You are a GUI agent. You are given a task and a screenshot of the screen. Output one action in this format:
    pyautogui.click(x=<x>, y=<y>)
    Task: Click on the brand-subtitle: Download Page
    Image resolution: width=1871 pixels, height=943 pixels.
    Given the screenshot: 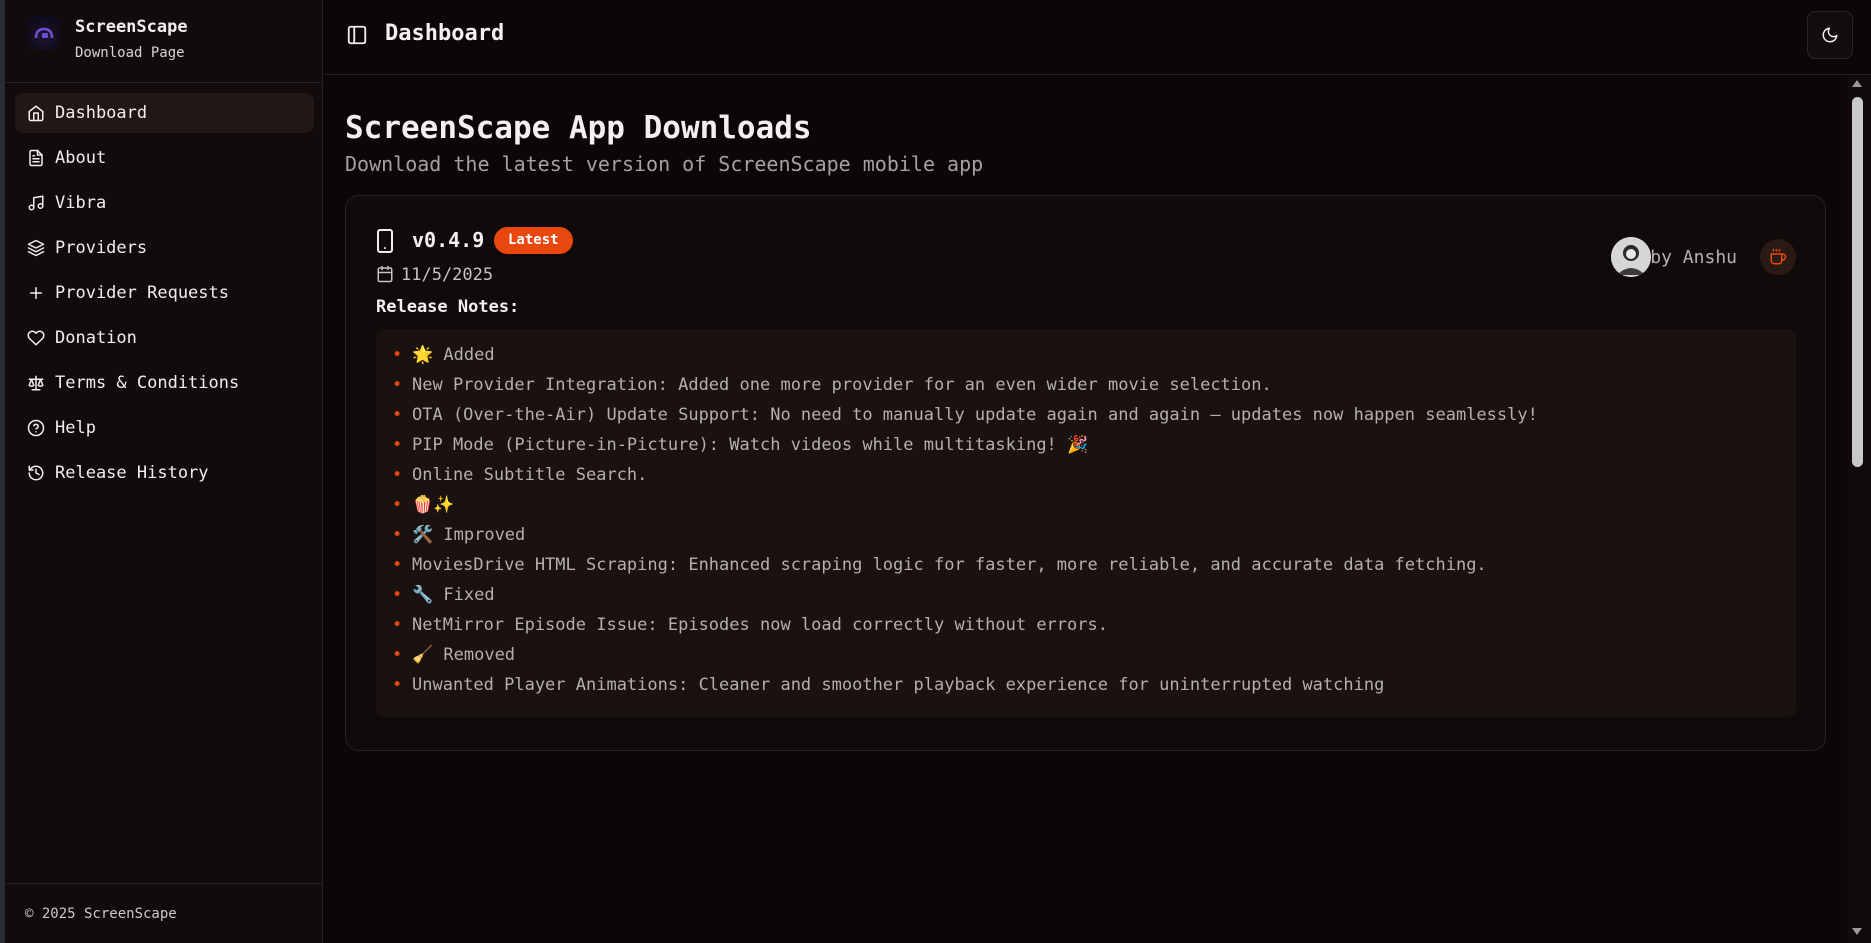 What is the action you would take?
    pyautogui.click(x=130, y=53)
    